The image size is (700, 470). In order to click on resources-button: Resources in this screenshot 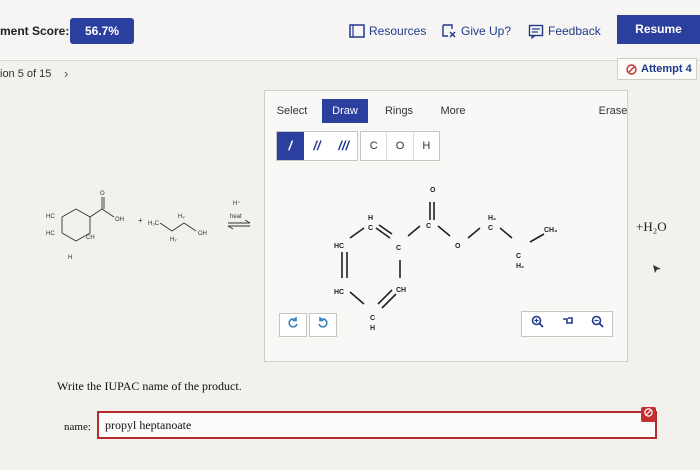, I will do `click(387, 31)`.